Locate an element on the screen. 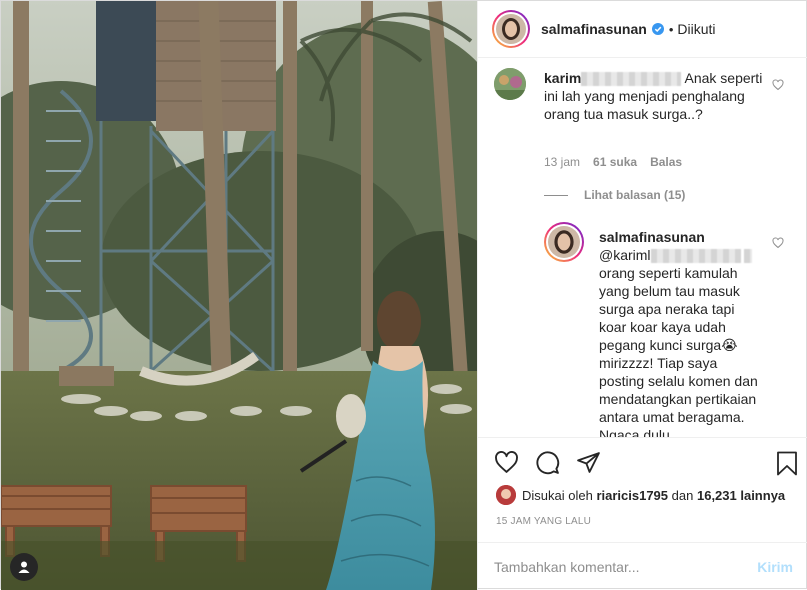  redacted-username-blur is located at coordinates (631, 79).